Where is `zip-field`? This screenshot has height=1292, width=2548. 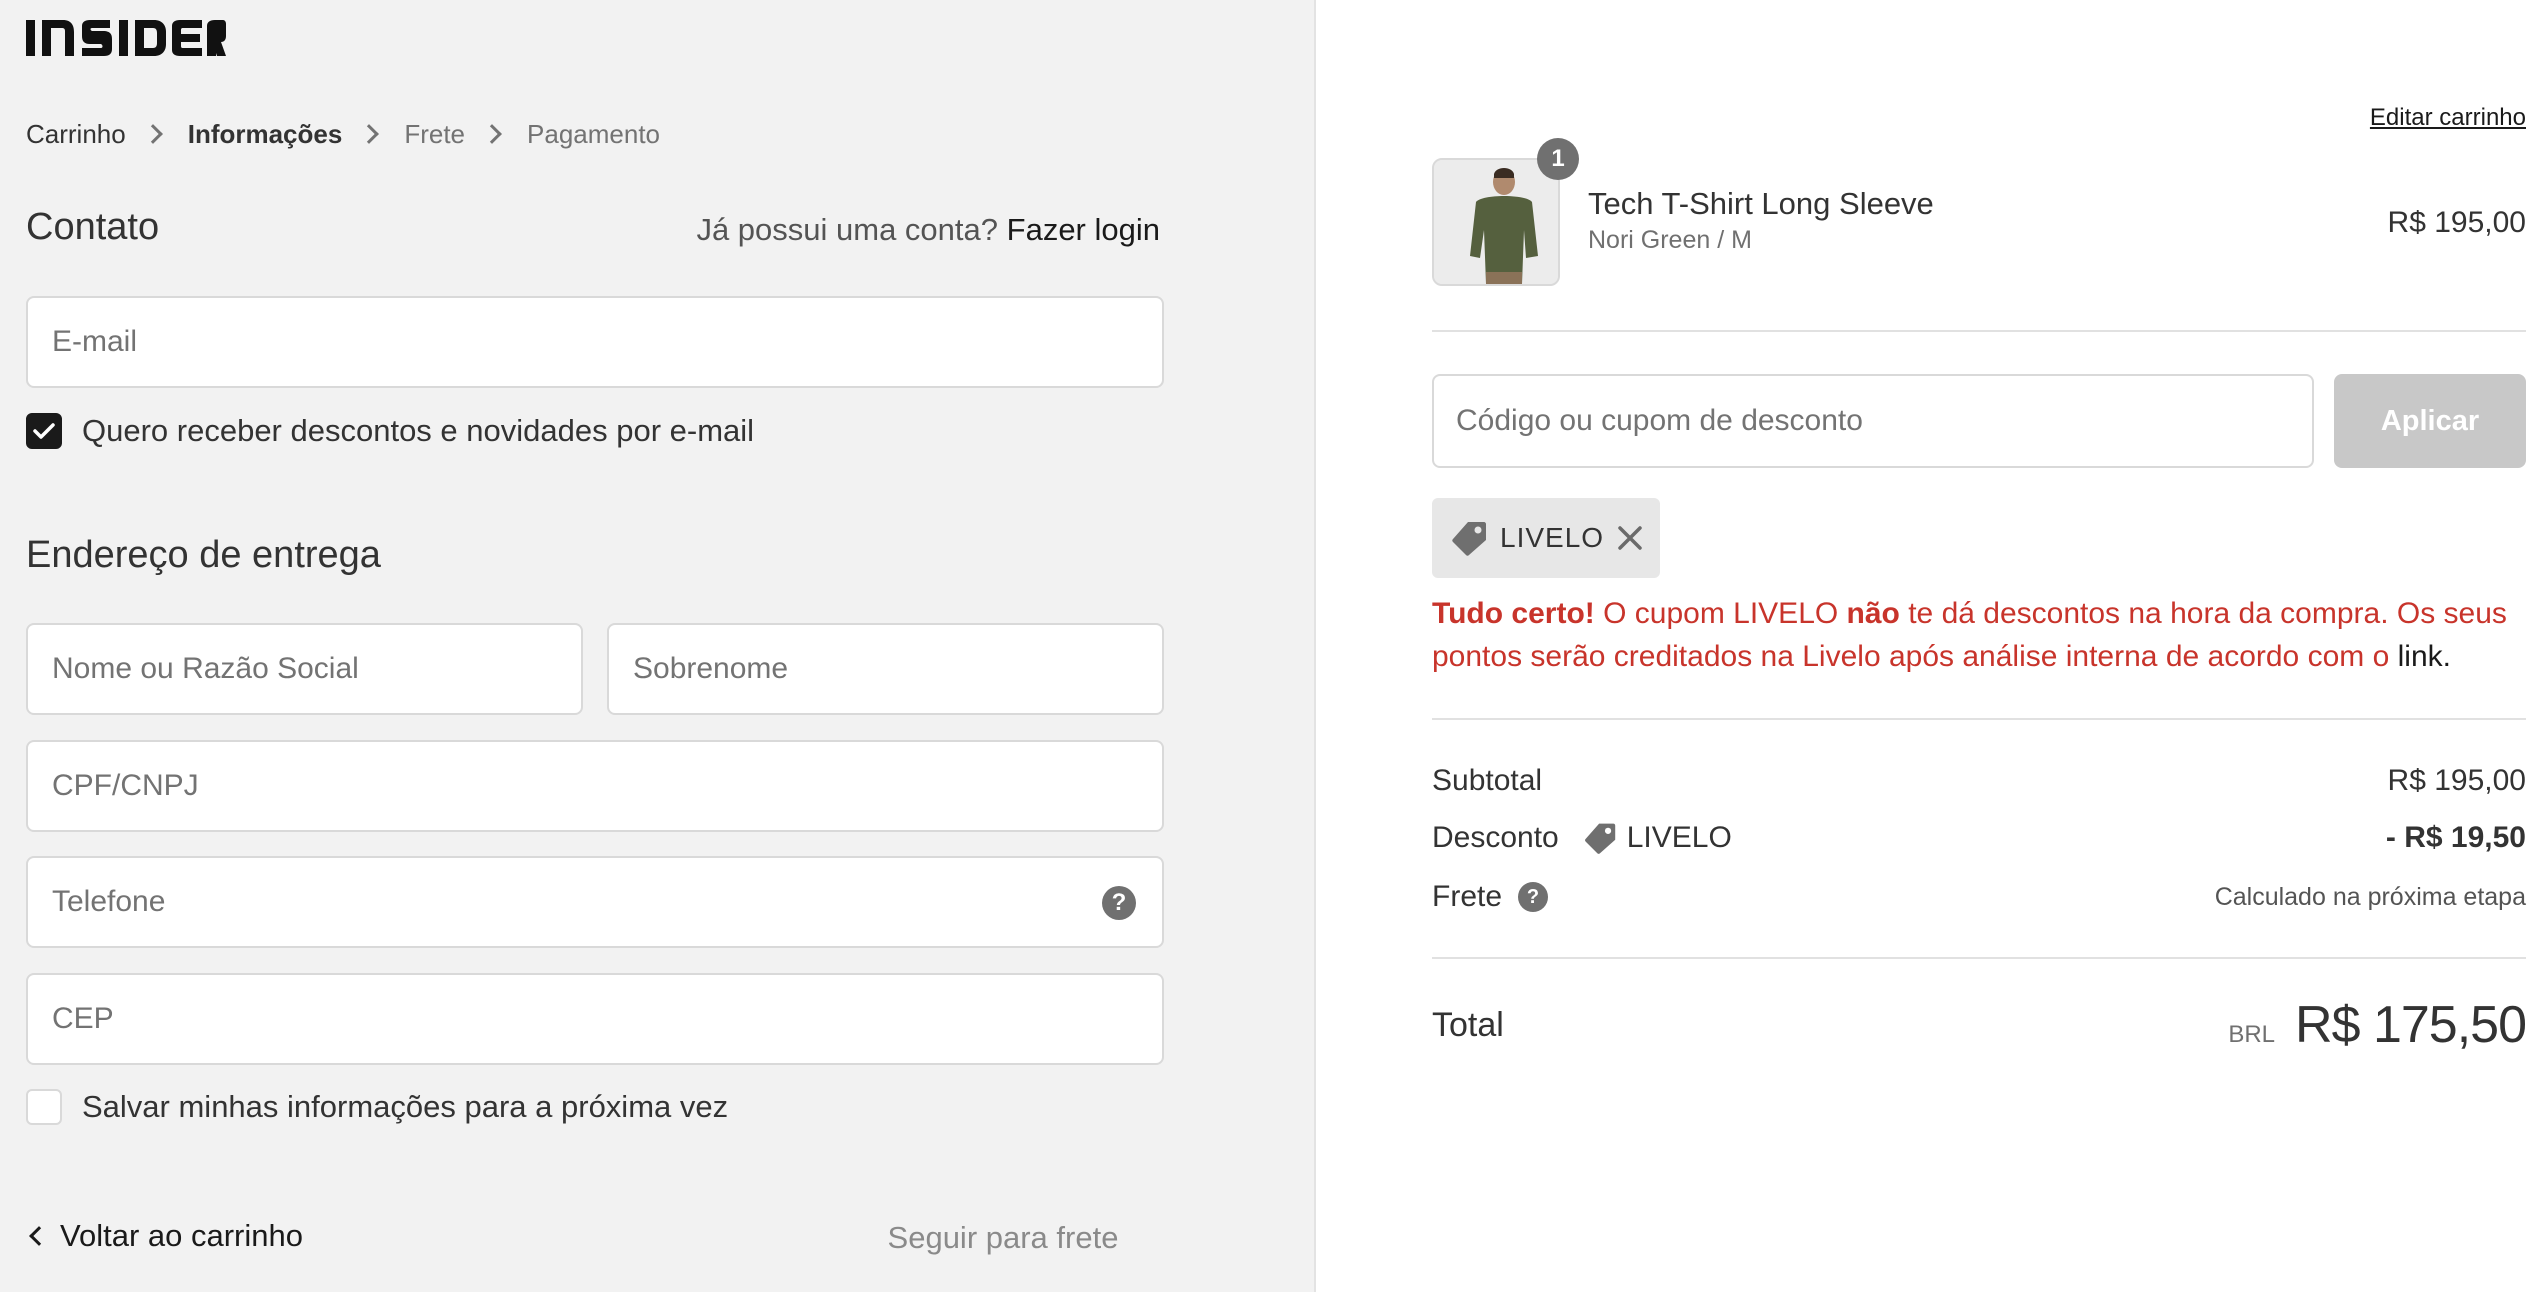 zip-field is located at coordinates (595, 1019).